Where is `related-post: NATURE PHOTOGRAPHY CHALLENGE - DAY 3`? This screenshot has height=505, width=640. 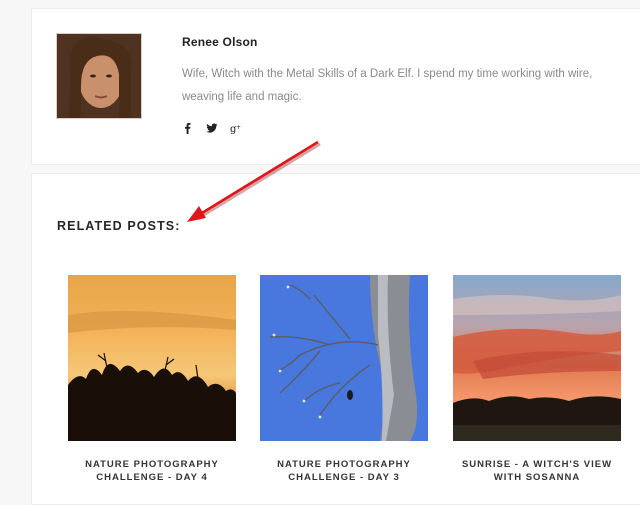 related-post: NATURE PHOTOGRAPHY CHALLENGE - DAY 3 is located at coordinates (344, 379).